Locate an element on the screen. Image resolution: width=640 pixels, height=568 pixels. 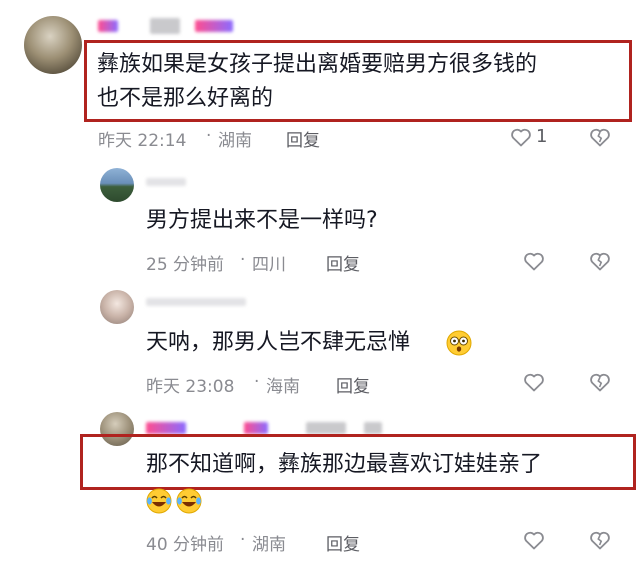
comment-time: 25 分钟前 is located at coordinates (185, 265).